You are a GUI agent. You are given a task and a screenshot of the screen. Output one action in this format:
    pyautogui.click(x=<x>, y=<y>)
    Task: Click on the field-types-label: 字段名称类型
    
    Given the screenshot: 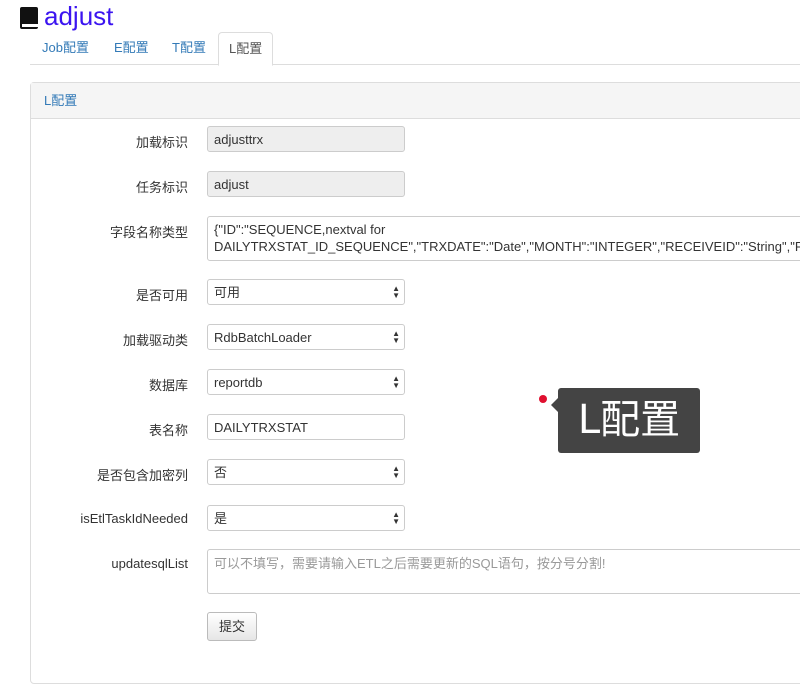 What is the action you would take?
    pyautogui.click(x=148, y=232)
    